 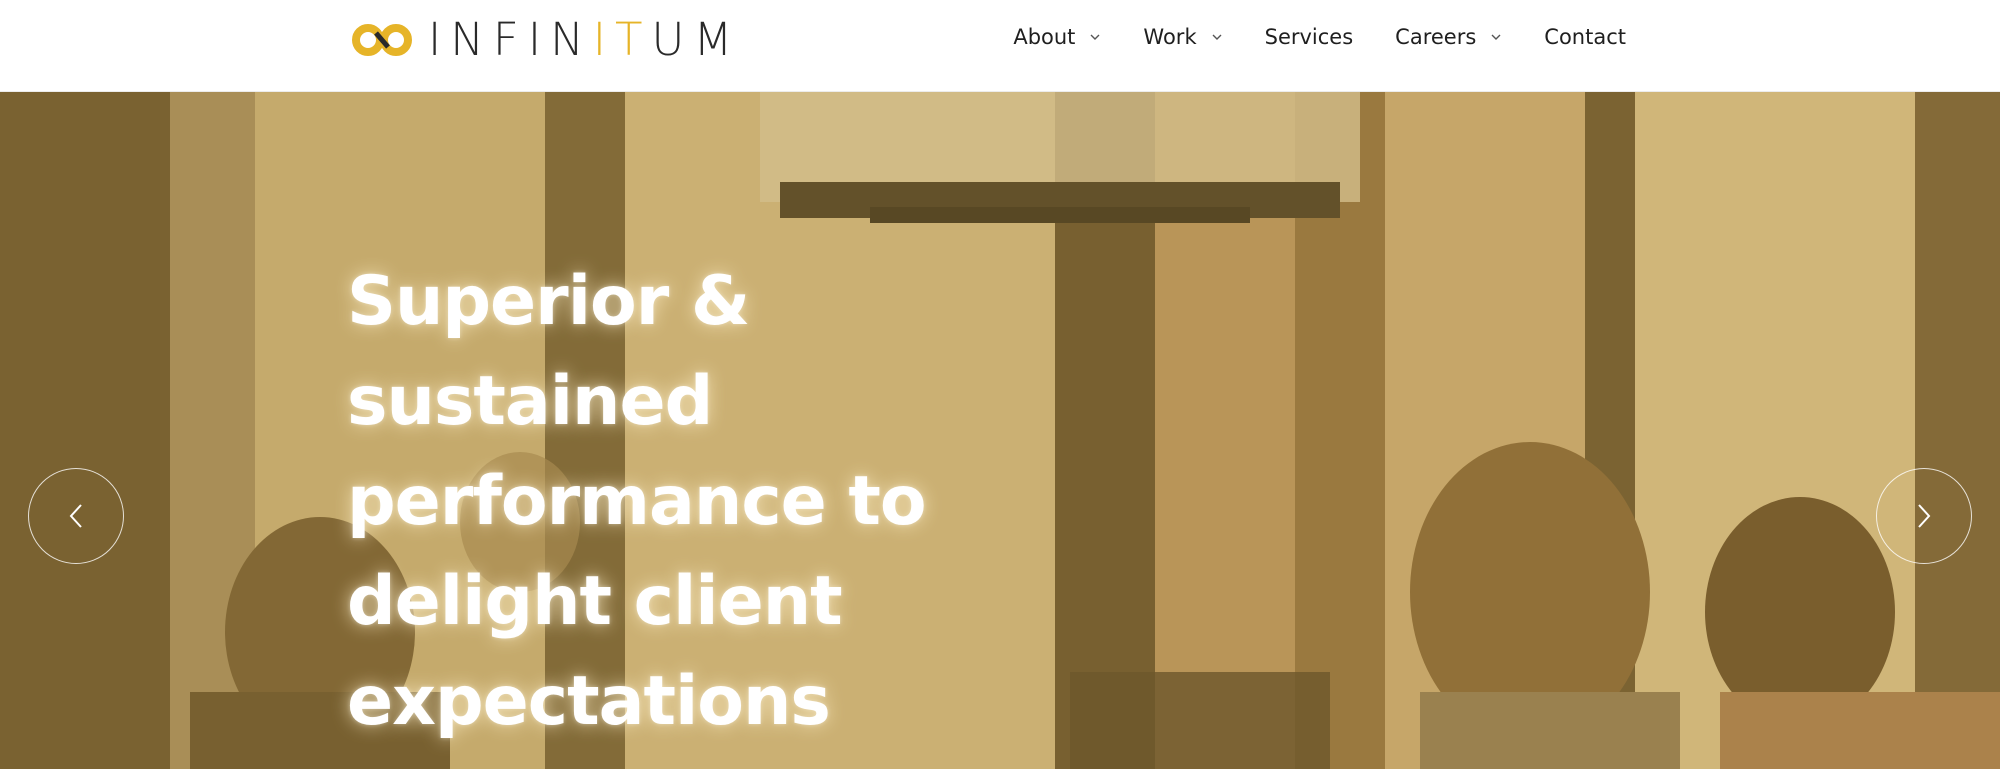 I want to click on site-logo: INFINITUM, so click(x=546, y=39).